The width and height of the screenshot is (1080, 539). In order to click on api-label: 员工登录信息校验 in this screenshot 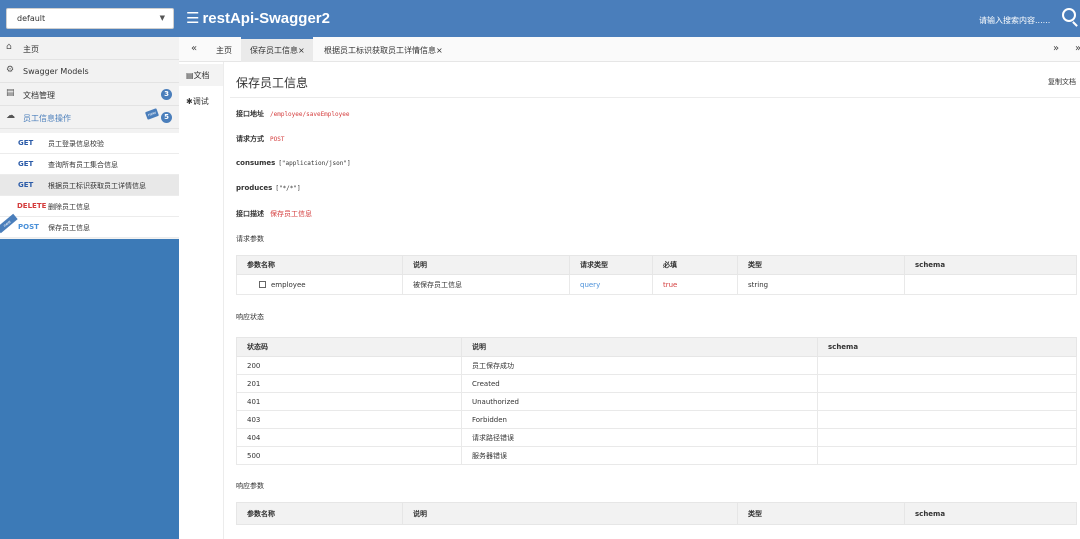, I will do `click(76, 144)`.